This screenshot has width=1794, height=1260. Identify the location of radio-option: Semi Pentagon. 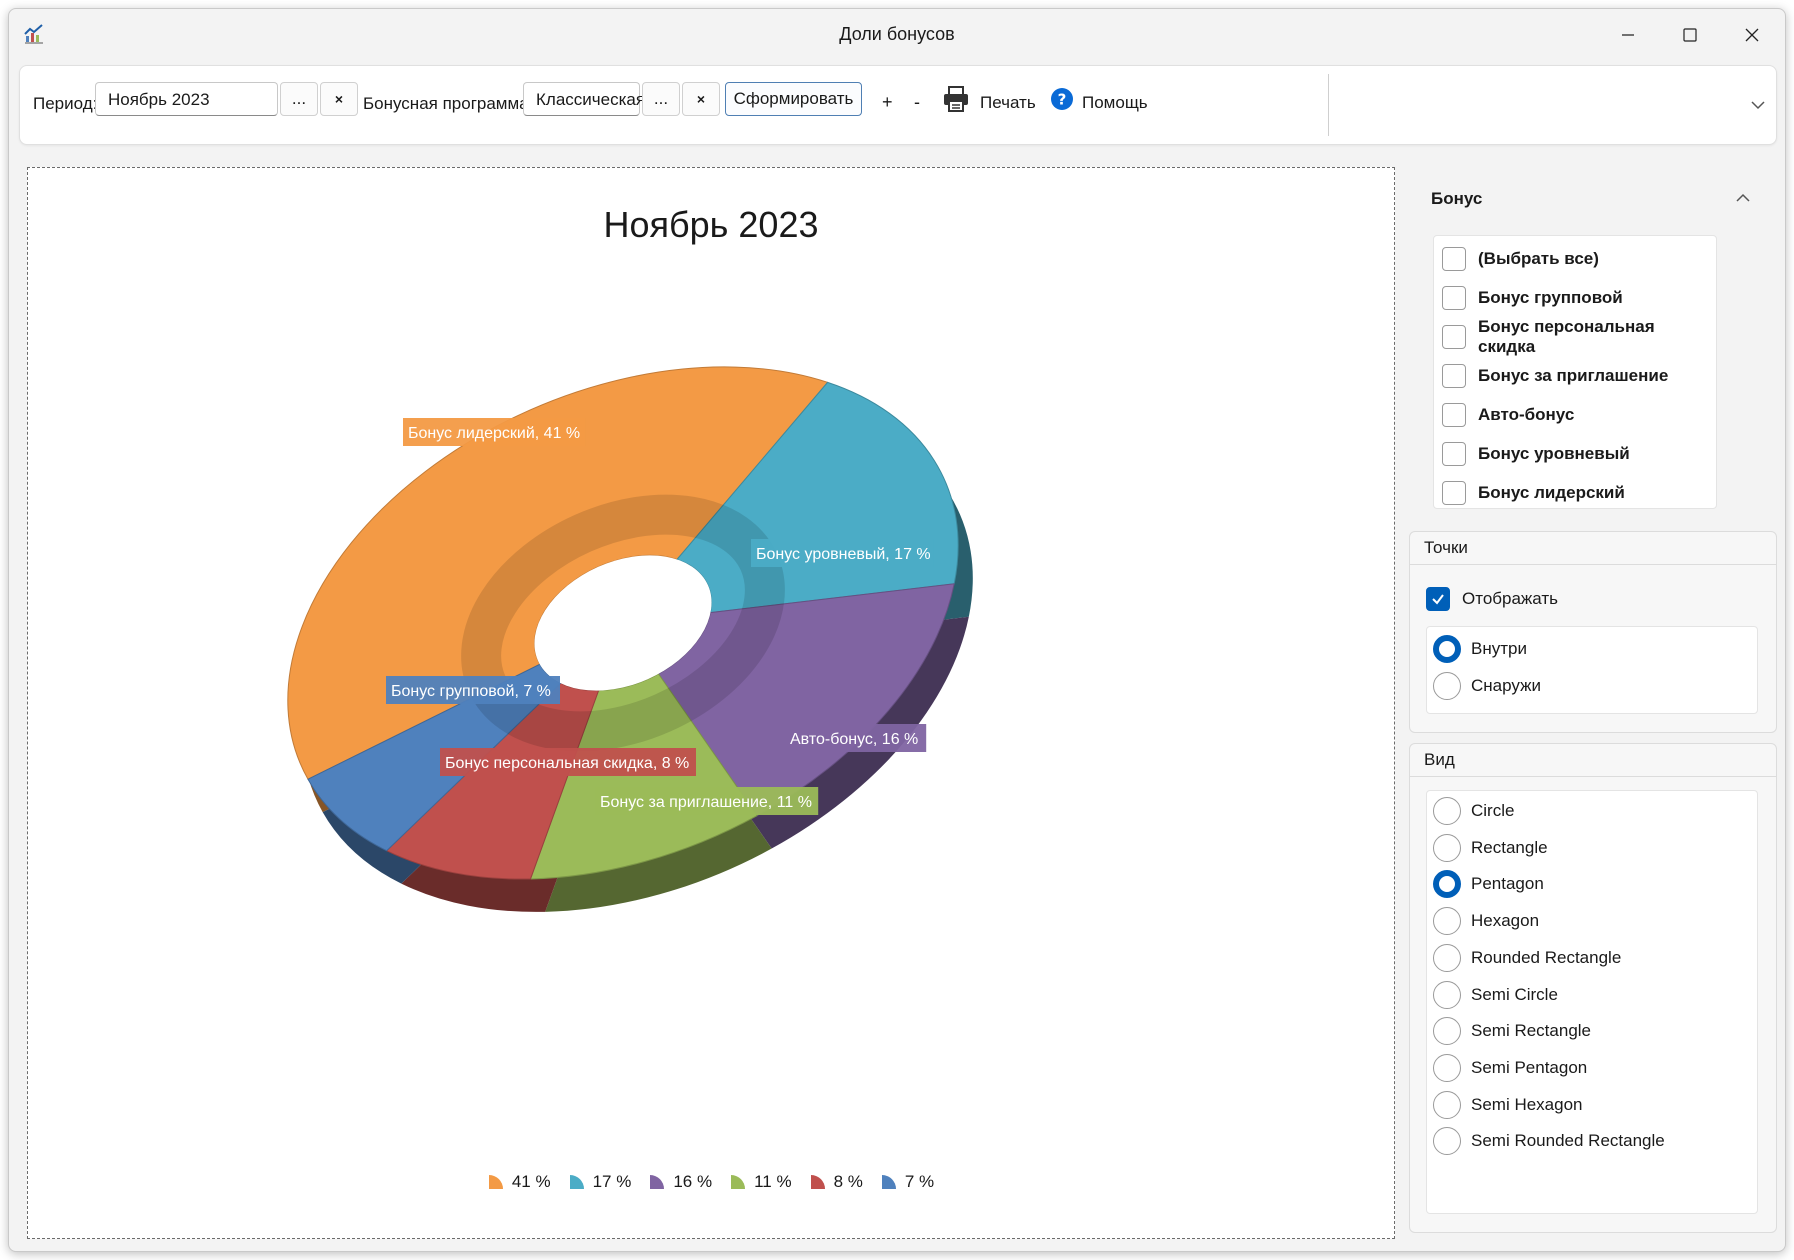
(1510, 1068).